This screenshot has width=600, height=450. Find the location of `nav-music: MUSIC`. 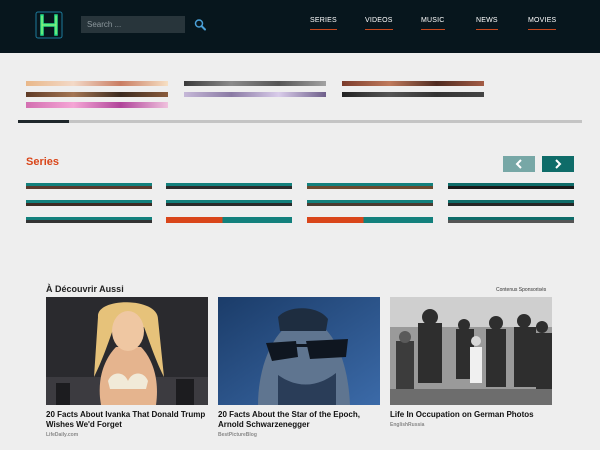

nav-music: MUSIC is located at coordinates (433, 23).